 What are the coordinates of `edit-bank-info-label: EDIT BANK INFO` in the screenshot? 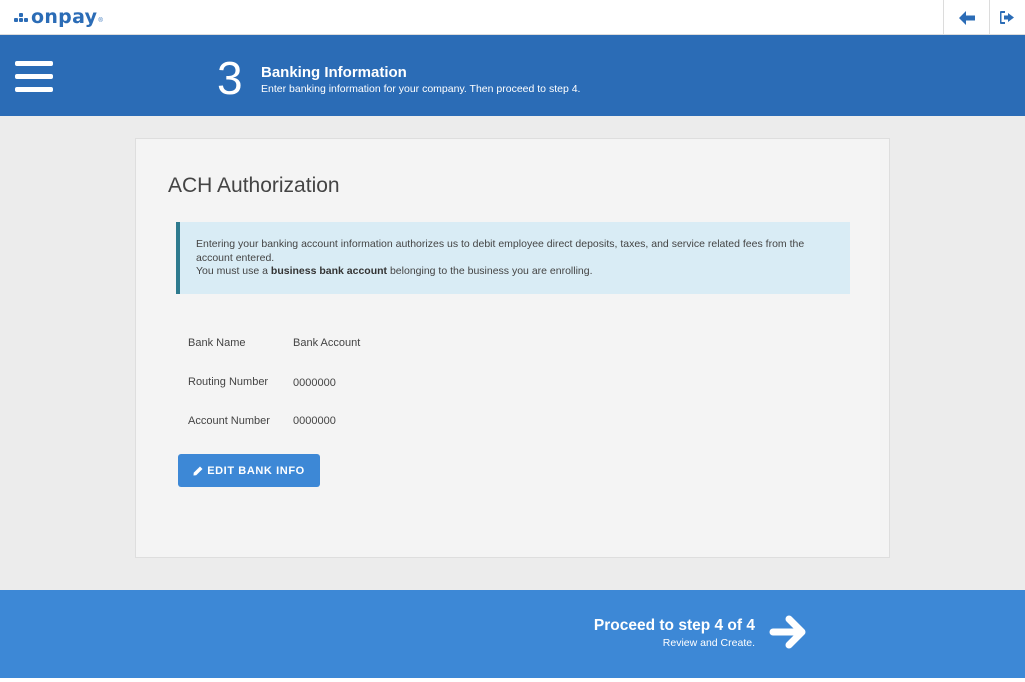 It's located at (256, 470).